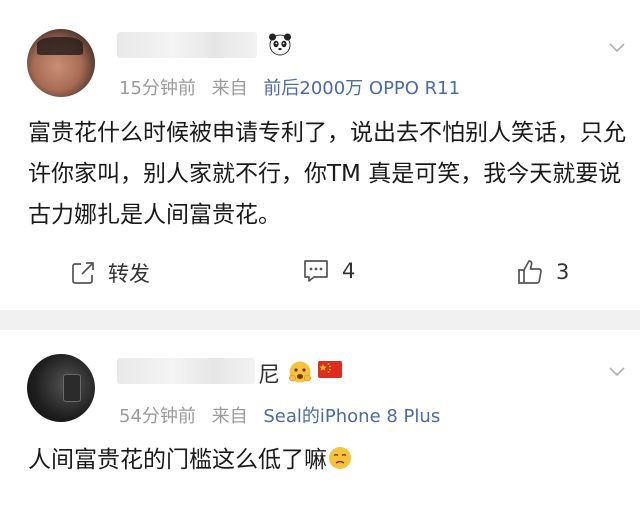 This screenshot has width=640, height=514. Describe the element at coordinates (340, 458) in the screenshot. I see `sad-face-emoji-icon` at that location.